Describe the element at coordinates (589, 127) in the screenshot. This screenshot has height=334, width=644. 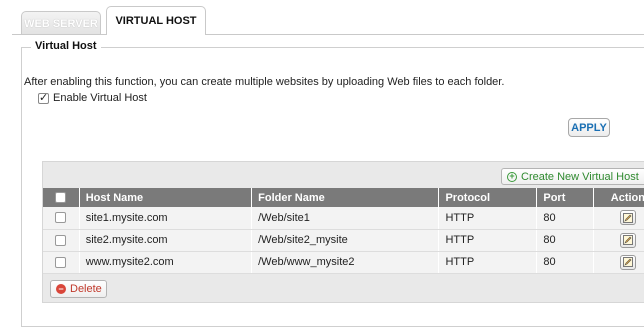
I see `apply-button: APPLY` at that location.